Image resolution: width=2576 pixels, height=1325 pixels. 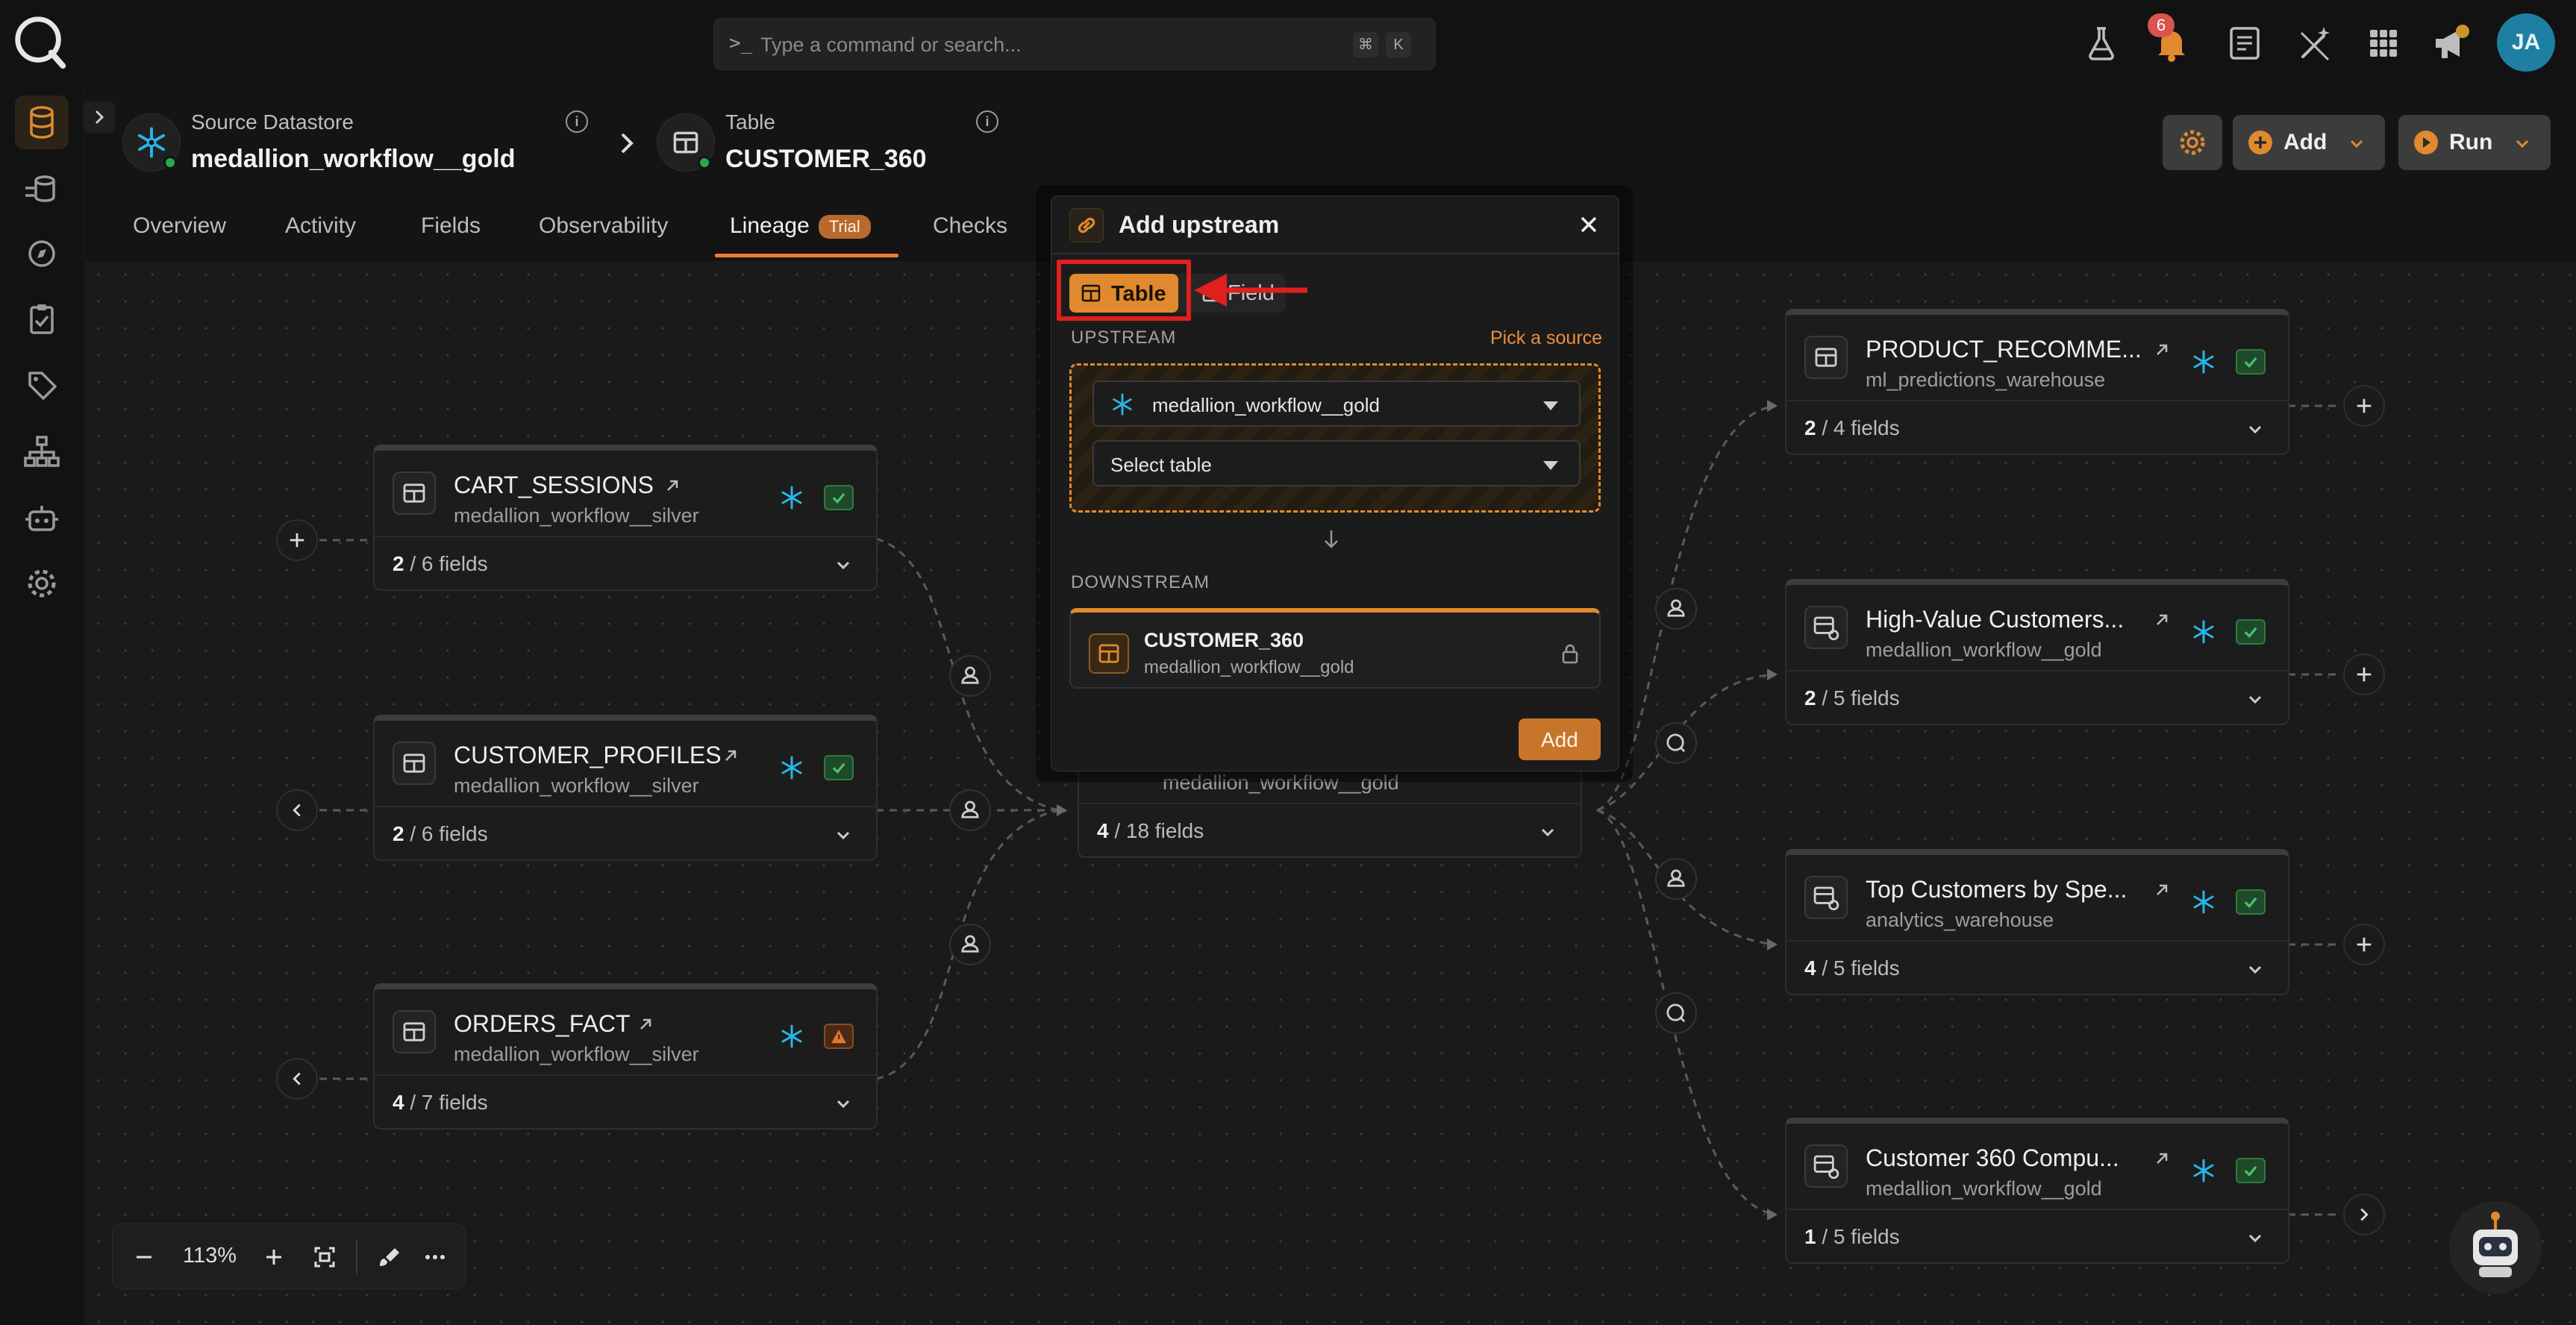 I want to click on flask-icon, so click(x=2101, y=43).